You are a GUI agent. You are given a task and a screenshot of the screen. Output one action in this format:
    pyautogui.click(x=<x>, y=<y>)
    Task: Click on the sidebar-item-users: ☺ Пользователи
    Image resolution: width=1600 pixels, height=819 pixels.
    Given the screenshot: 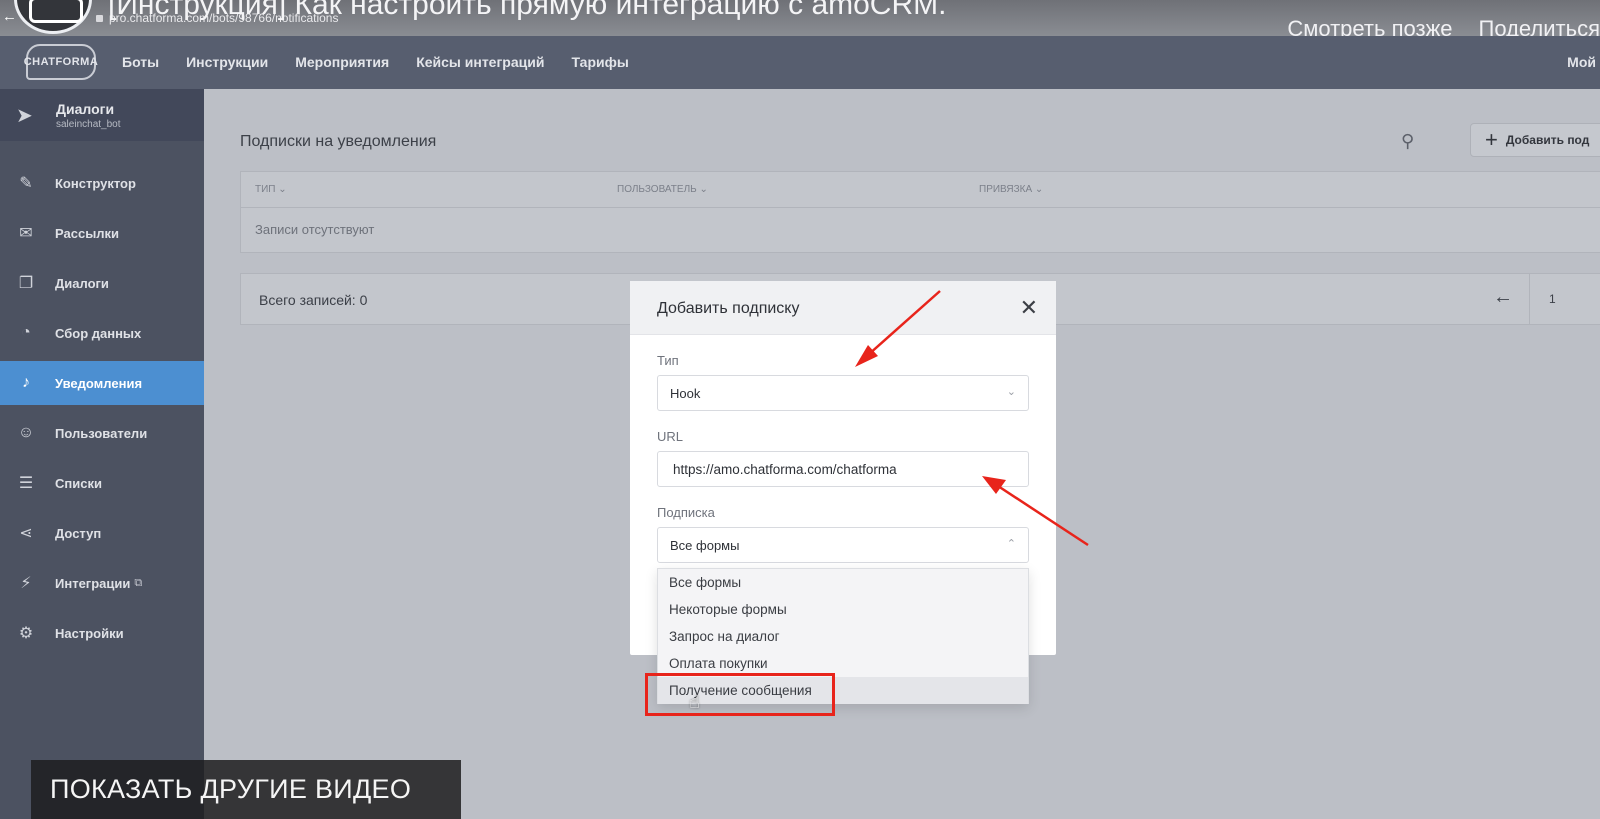 What is the action you would take?
    pyautogui.click(x=102, y=433)
    